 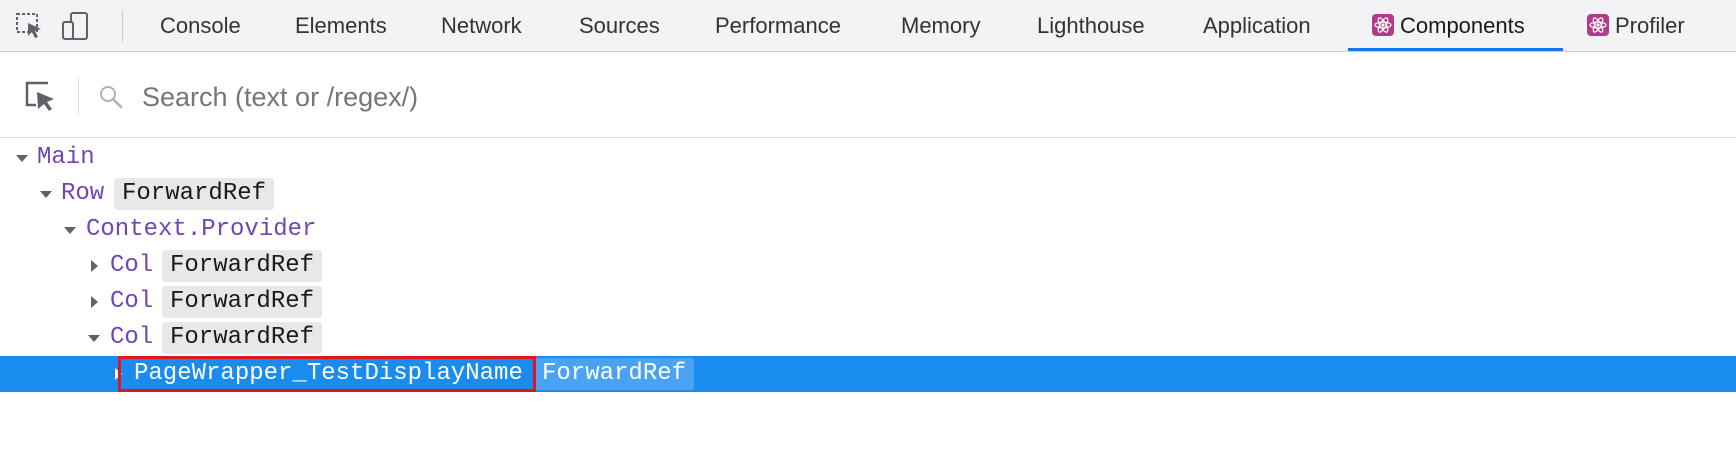 What do you see at coordinates (66, 157) in the screenshot?
I see `component-name: Main` at bounding box center [66, 157].